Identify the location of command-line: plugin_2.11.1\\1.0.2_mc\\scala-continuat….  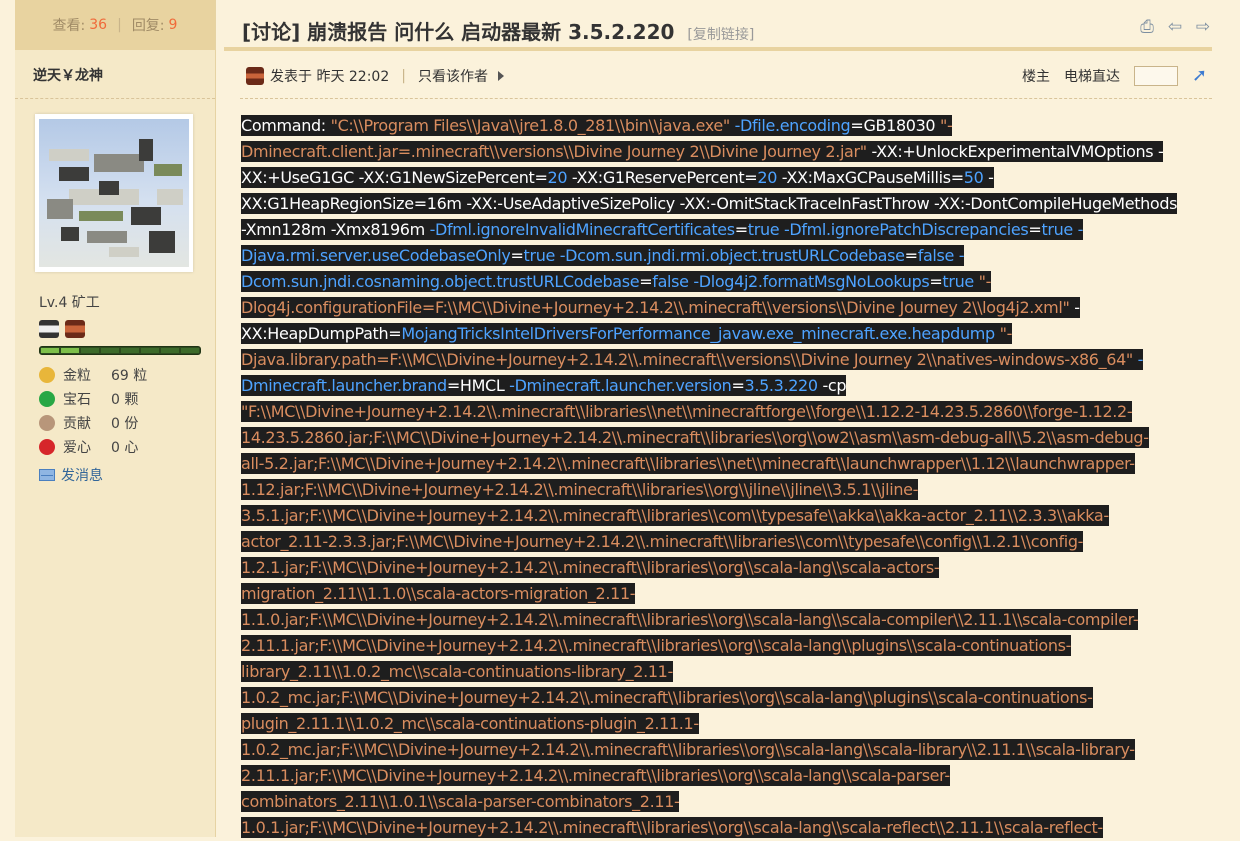
(716, 724).